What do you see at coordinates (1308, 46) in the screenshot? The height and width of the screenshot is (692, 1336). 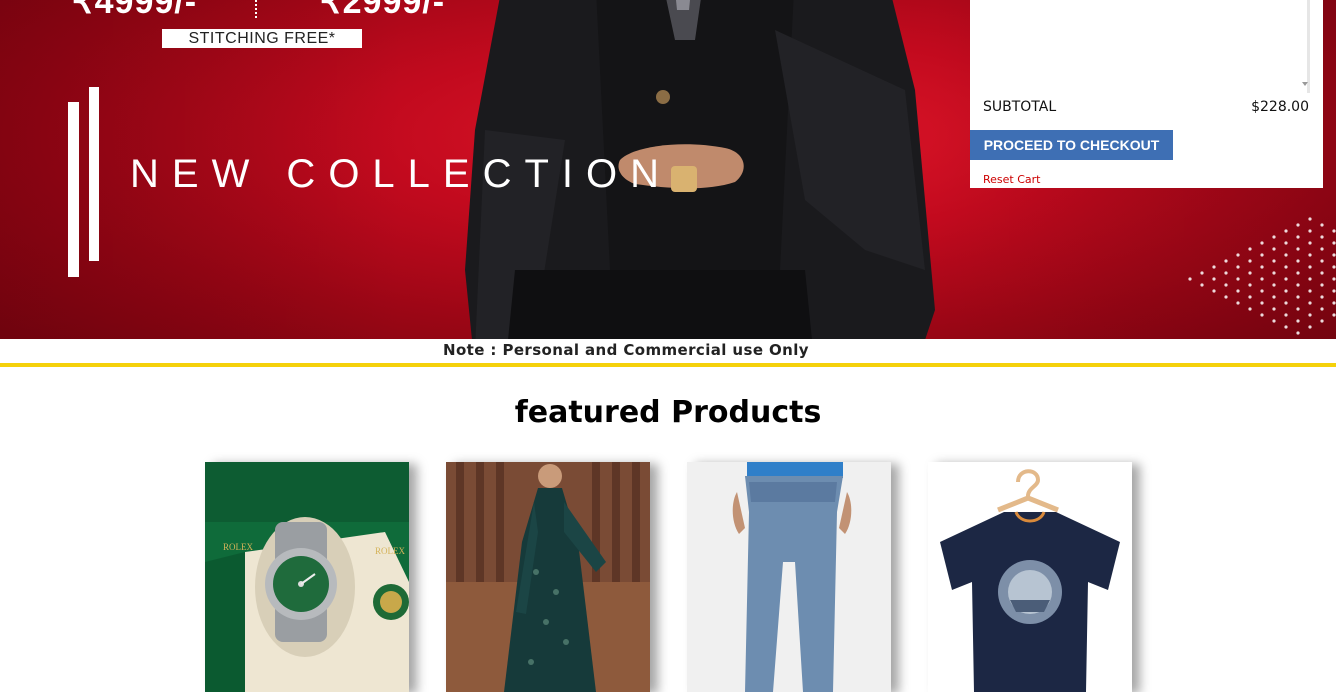 I see `cart-scrollbar` at bounding box center [1308, 46].